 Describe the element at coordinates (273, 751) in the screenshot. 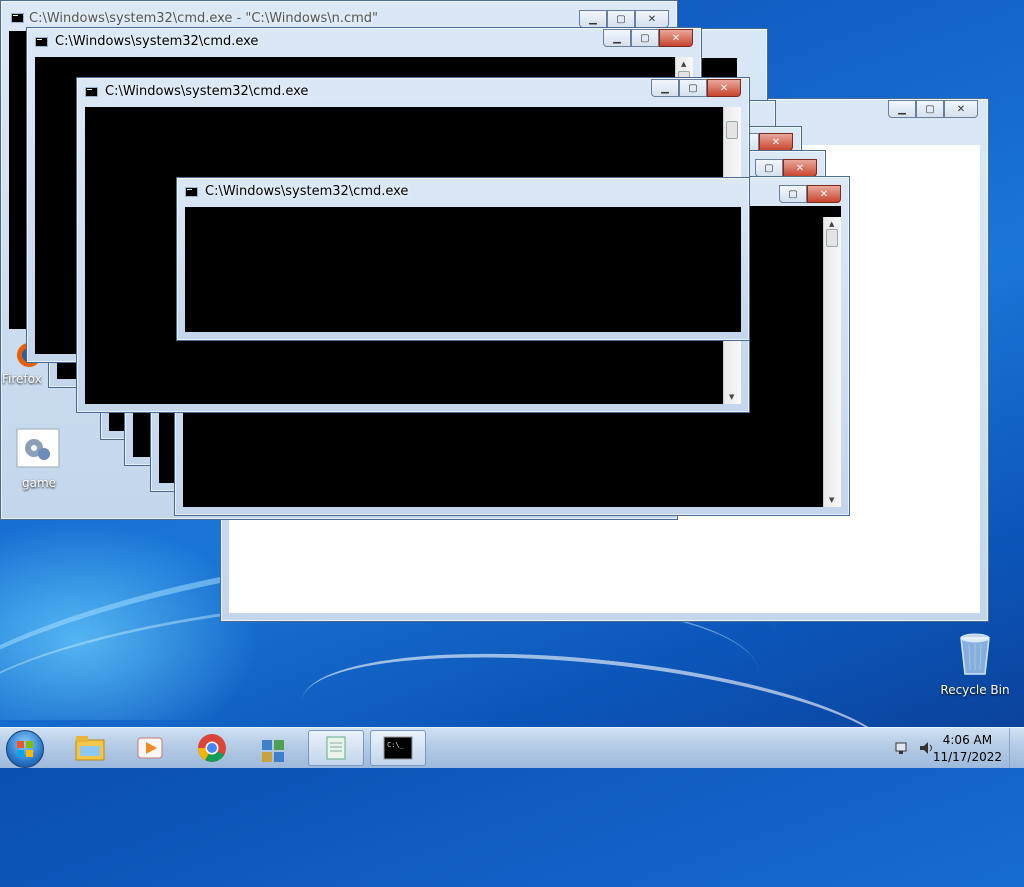

I see `puzzle-icon` at that location.